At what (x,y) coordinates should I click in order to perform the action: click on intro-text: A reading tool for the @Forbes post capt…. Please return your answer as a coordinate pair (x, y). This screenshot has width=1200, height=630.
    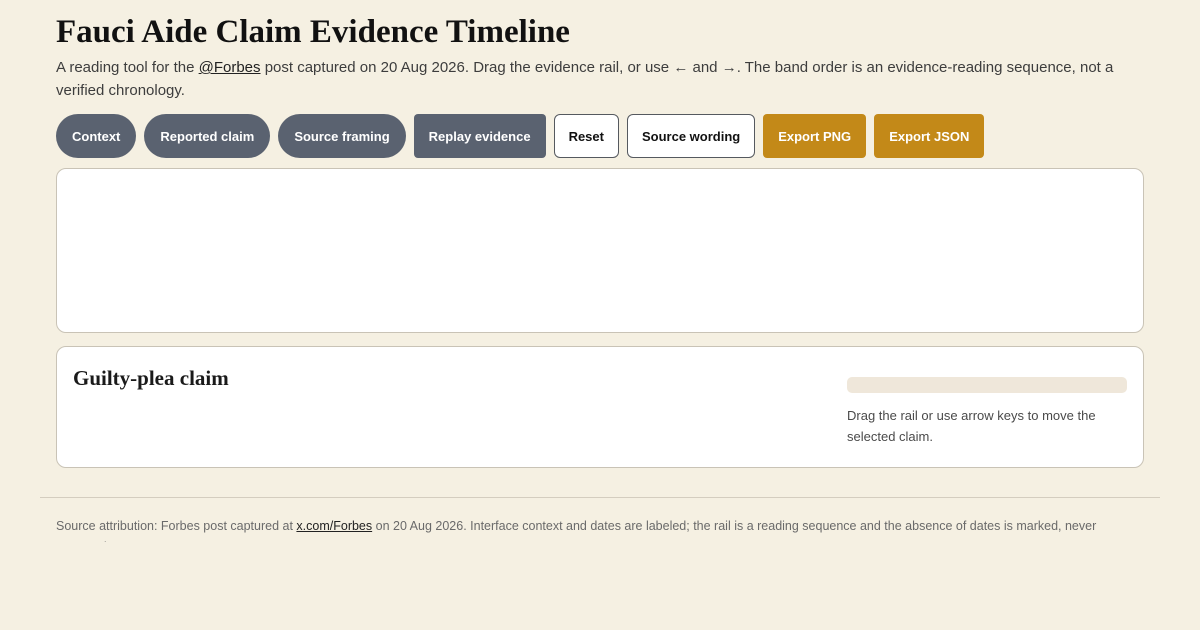
    Looking at the image, I should click on (585, 79).